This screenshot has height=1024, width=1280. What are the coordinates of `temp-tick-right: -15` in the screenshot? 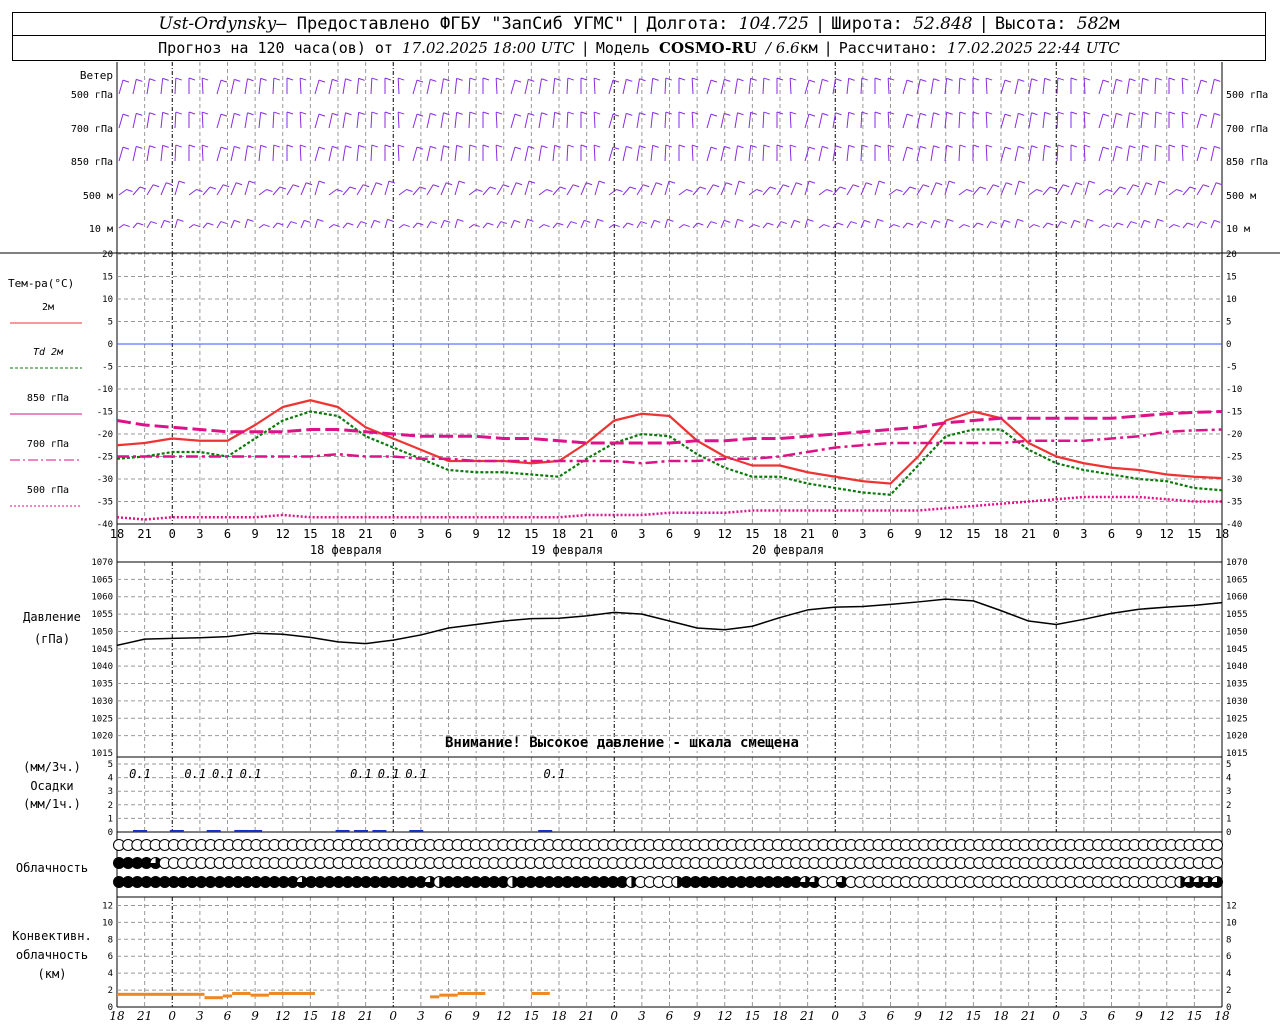 It's located at (1234, 413).